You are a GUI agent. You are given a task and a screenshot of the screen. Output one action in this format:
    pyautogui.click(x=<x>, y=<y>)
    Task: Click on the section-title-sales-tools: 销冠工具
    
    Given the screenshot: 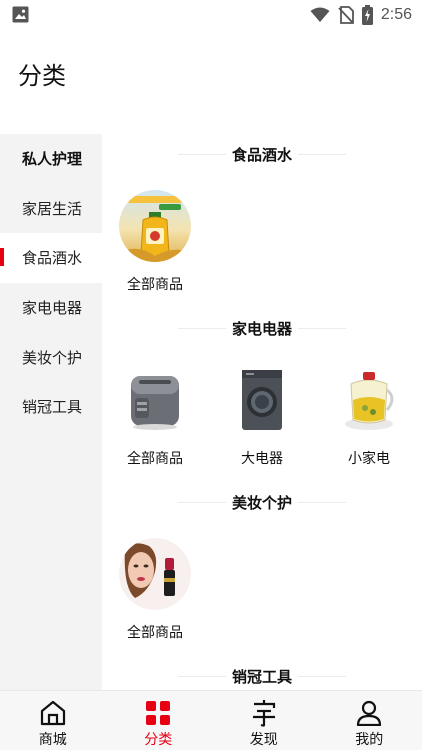 What is the action you would take?
    pyautogui.click(x=262, y=676)
    